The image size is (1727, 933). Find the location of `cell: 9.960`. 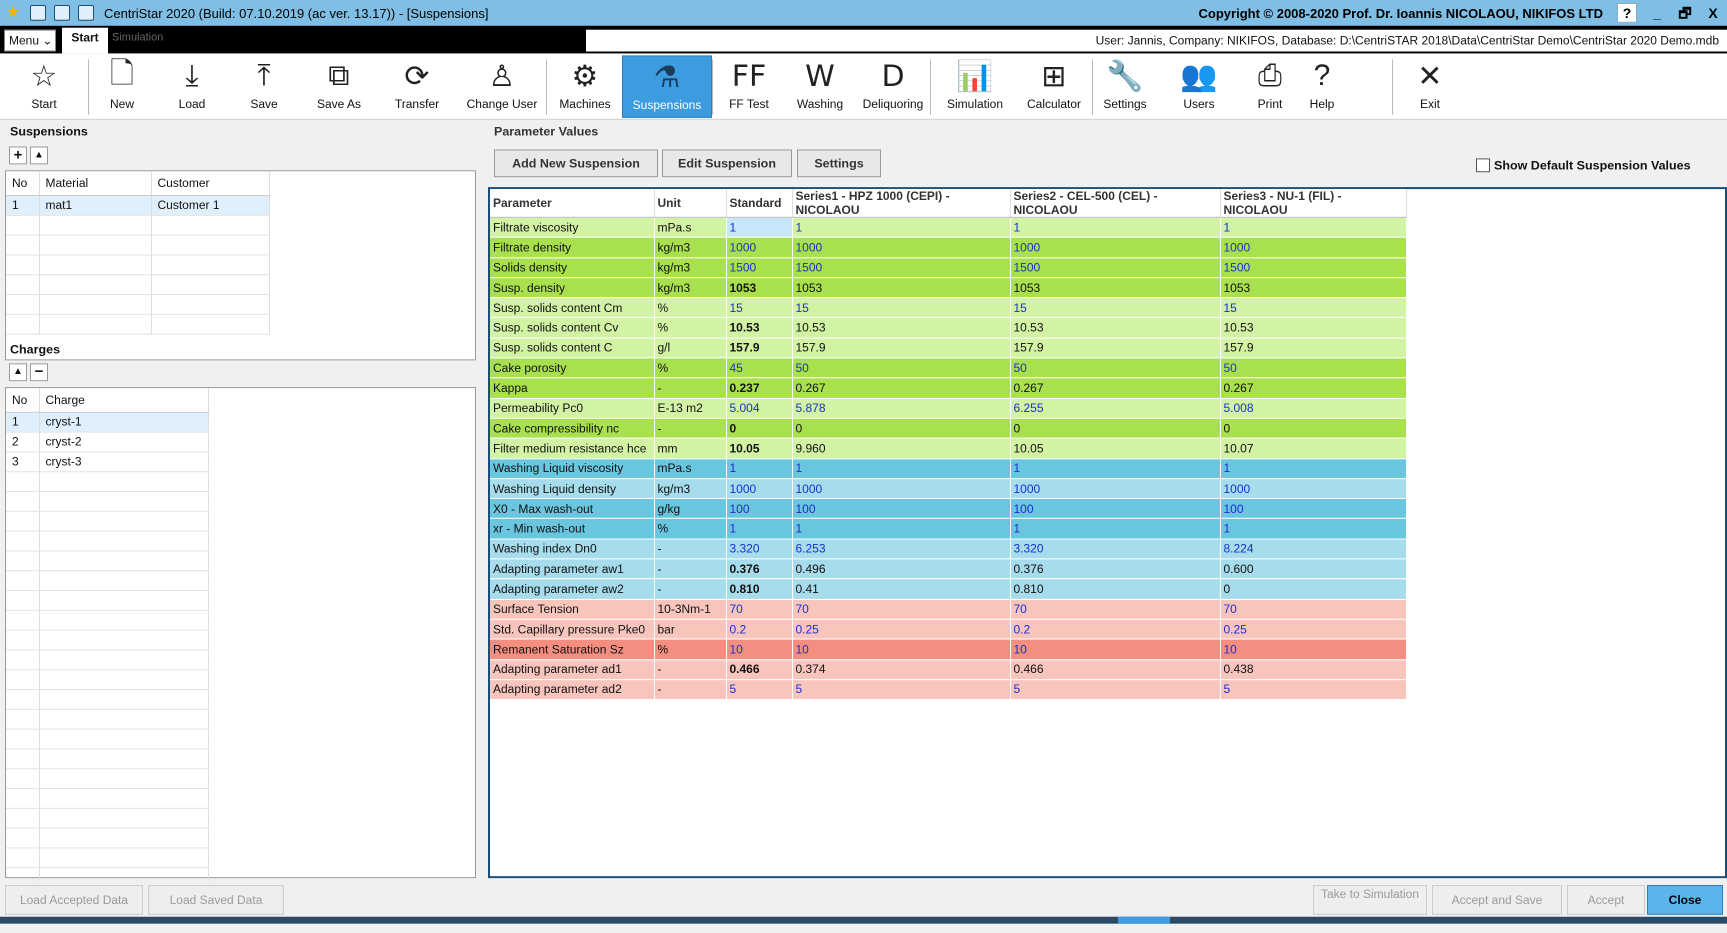

cell: 9.960 is located at coordinates (901, 448).